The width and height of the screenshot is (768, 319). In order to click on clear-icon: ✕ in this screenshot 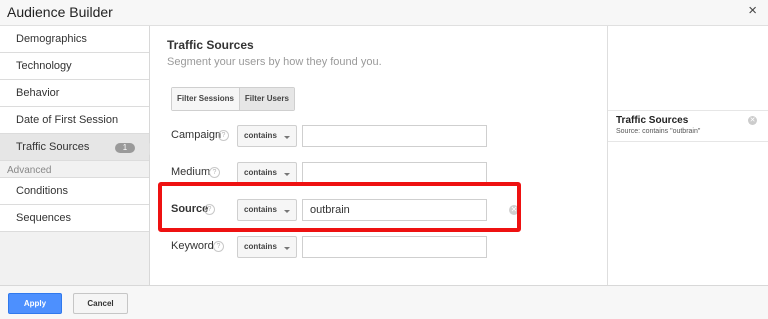, I will do `click(514, 210)`.